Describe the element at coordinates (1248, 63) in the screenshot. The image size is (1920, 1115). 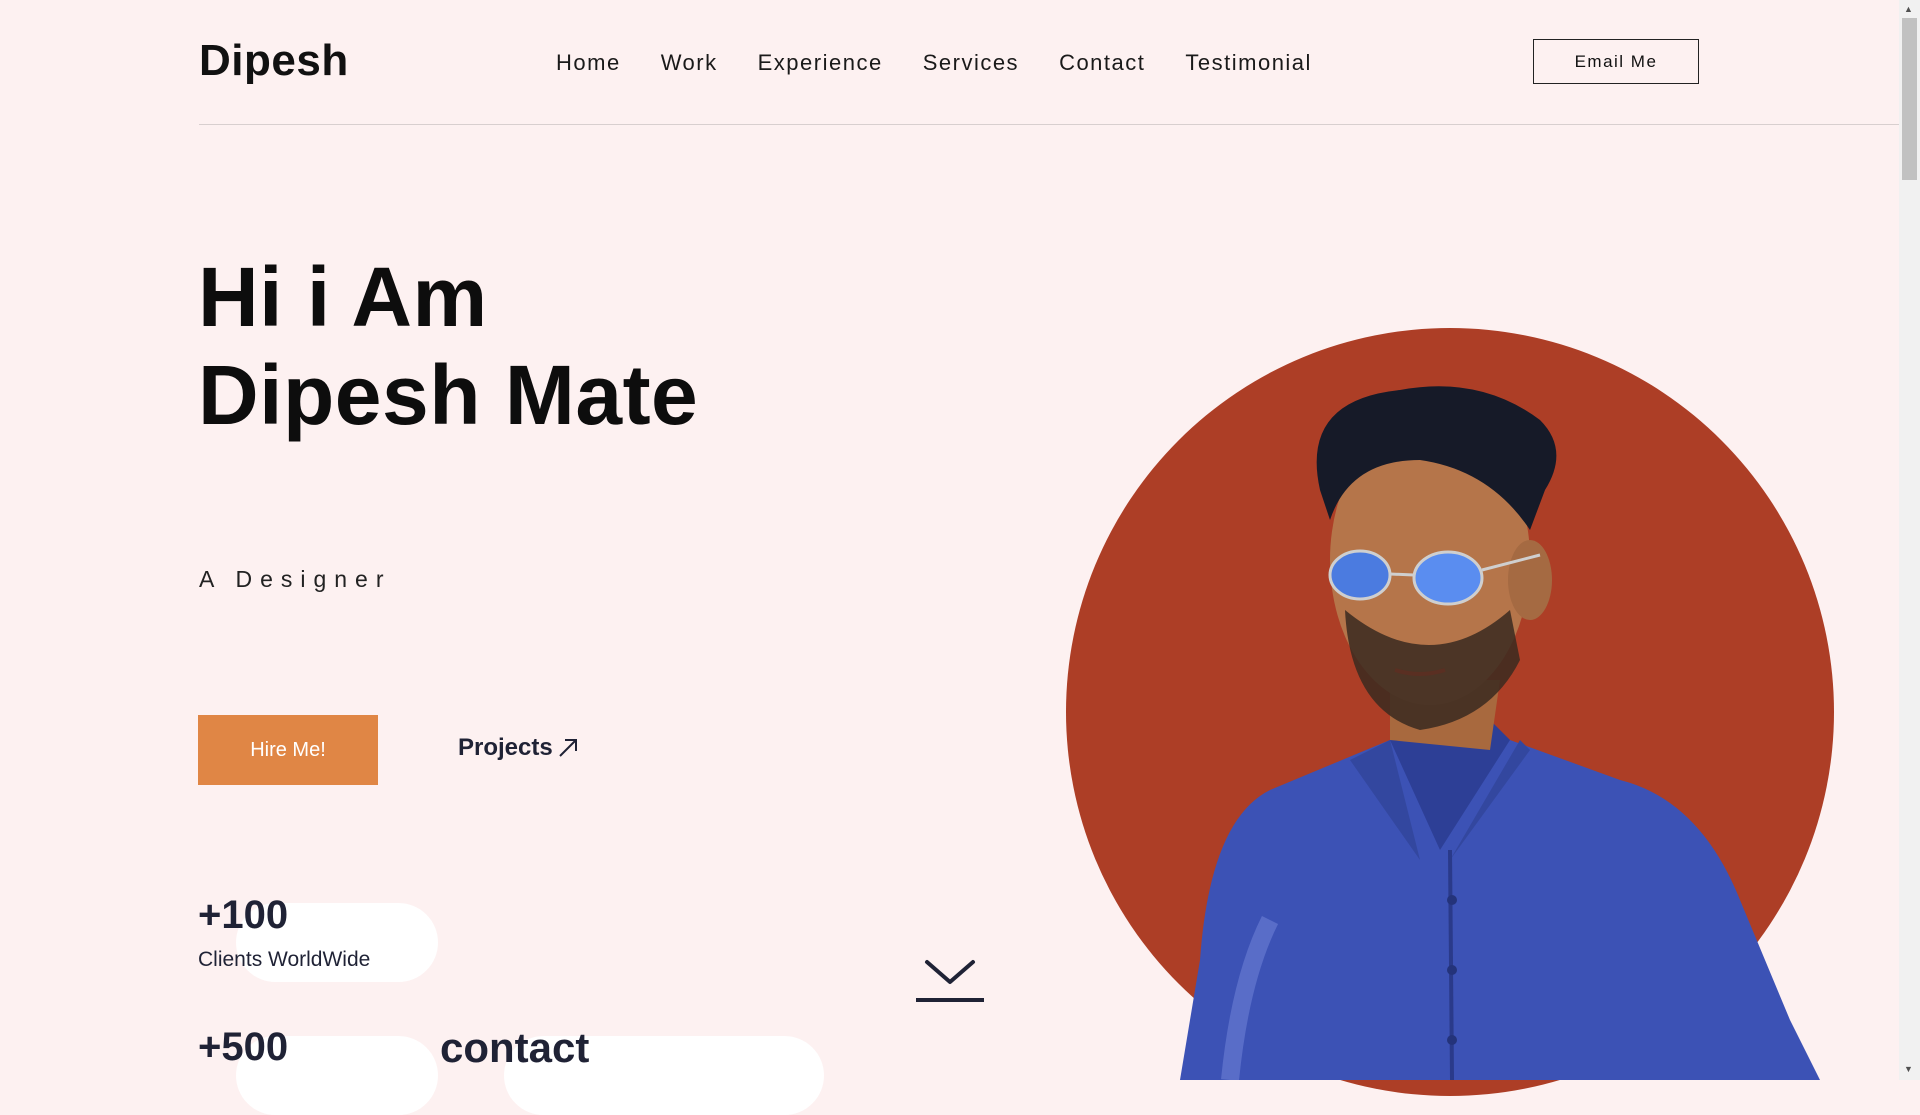
I see `nav-testimonial: Testimonial` at that location.